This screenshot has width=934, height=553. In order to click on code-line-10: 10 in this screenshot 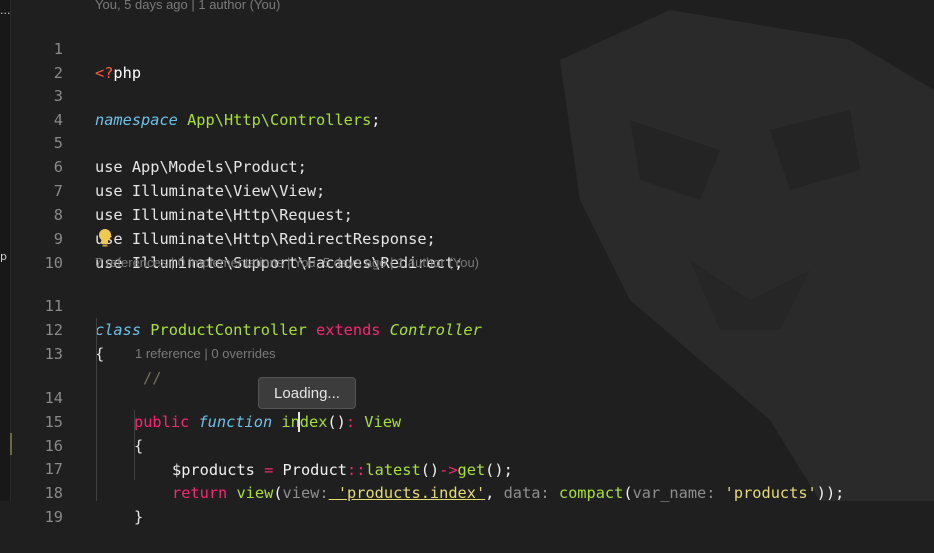, I will do `click(472, 249)`.